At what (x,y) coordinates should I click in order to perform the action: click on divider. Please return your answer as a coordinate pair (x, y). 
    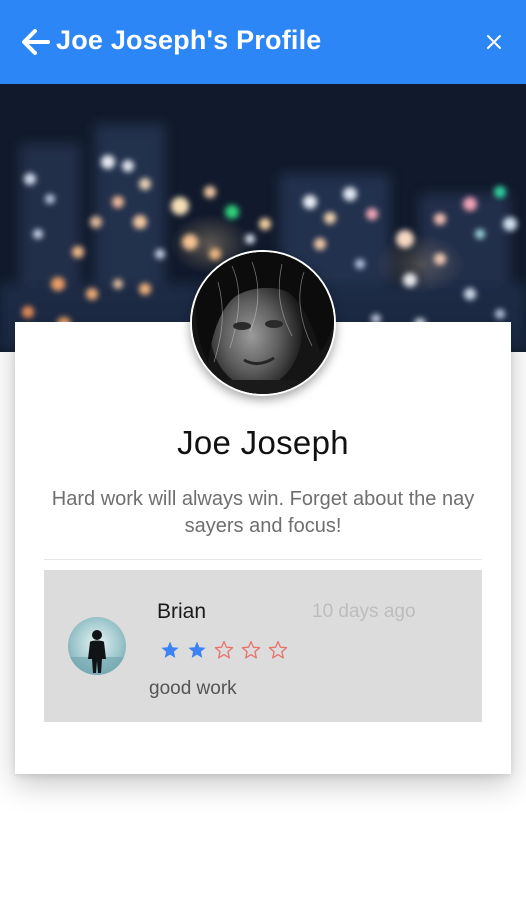
    Looking at the image, I should click on (263, 559).